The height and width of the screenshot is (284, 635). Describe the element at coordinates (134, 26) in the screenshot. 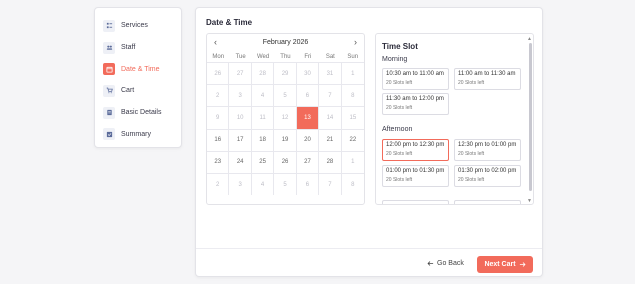

I see `sidebar-item-label: Services` at that location.